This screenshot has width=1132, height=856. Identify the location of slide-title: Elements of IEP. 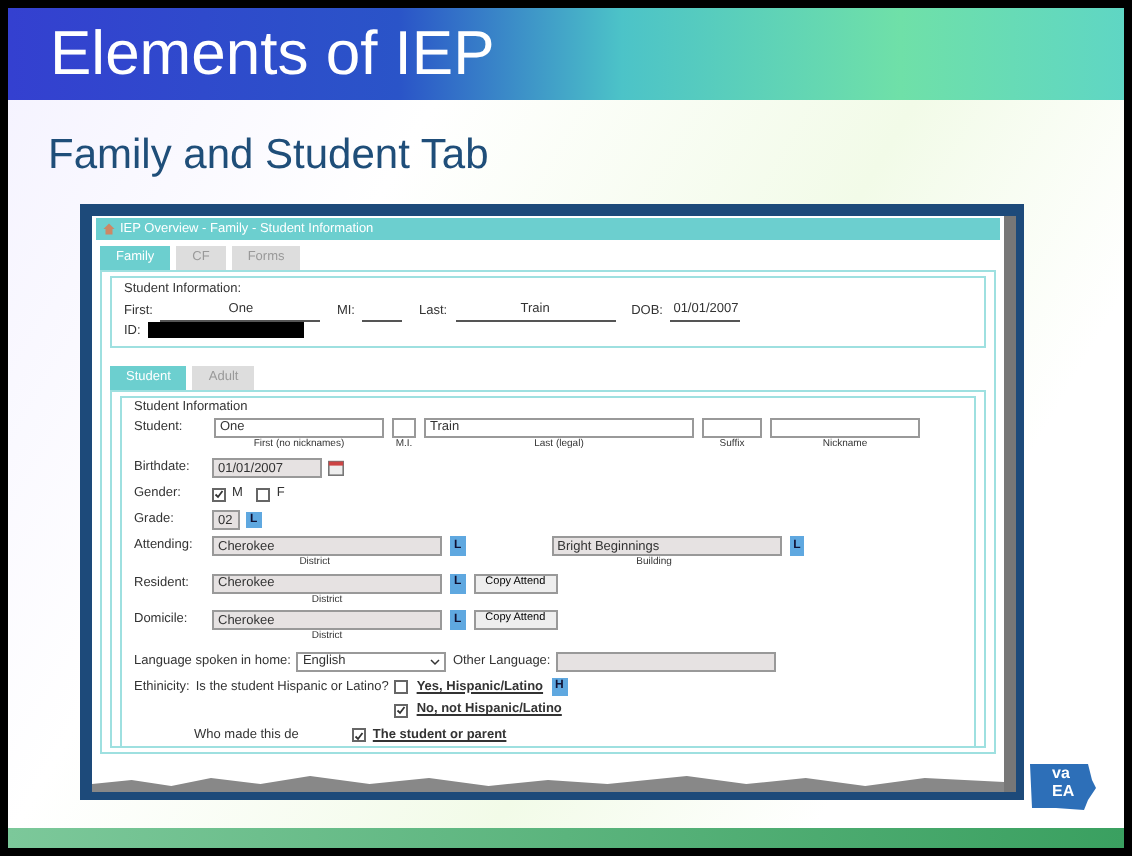
(272, 54).